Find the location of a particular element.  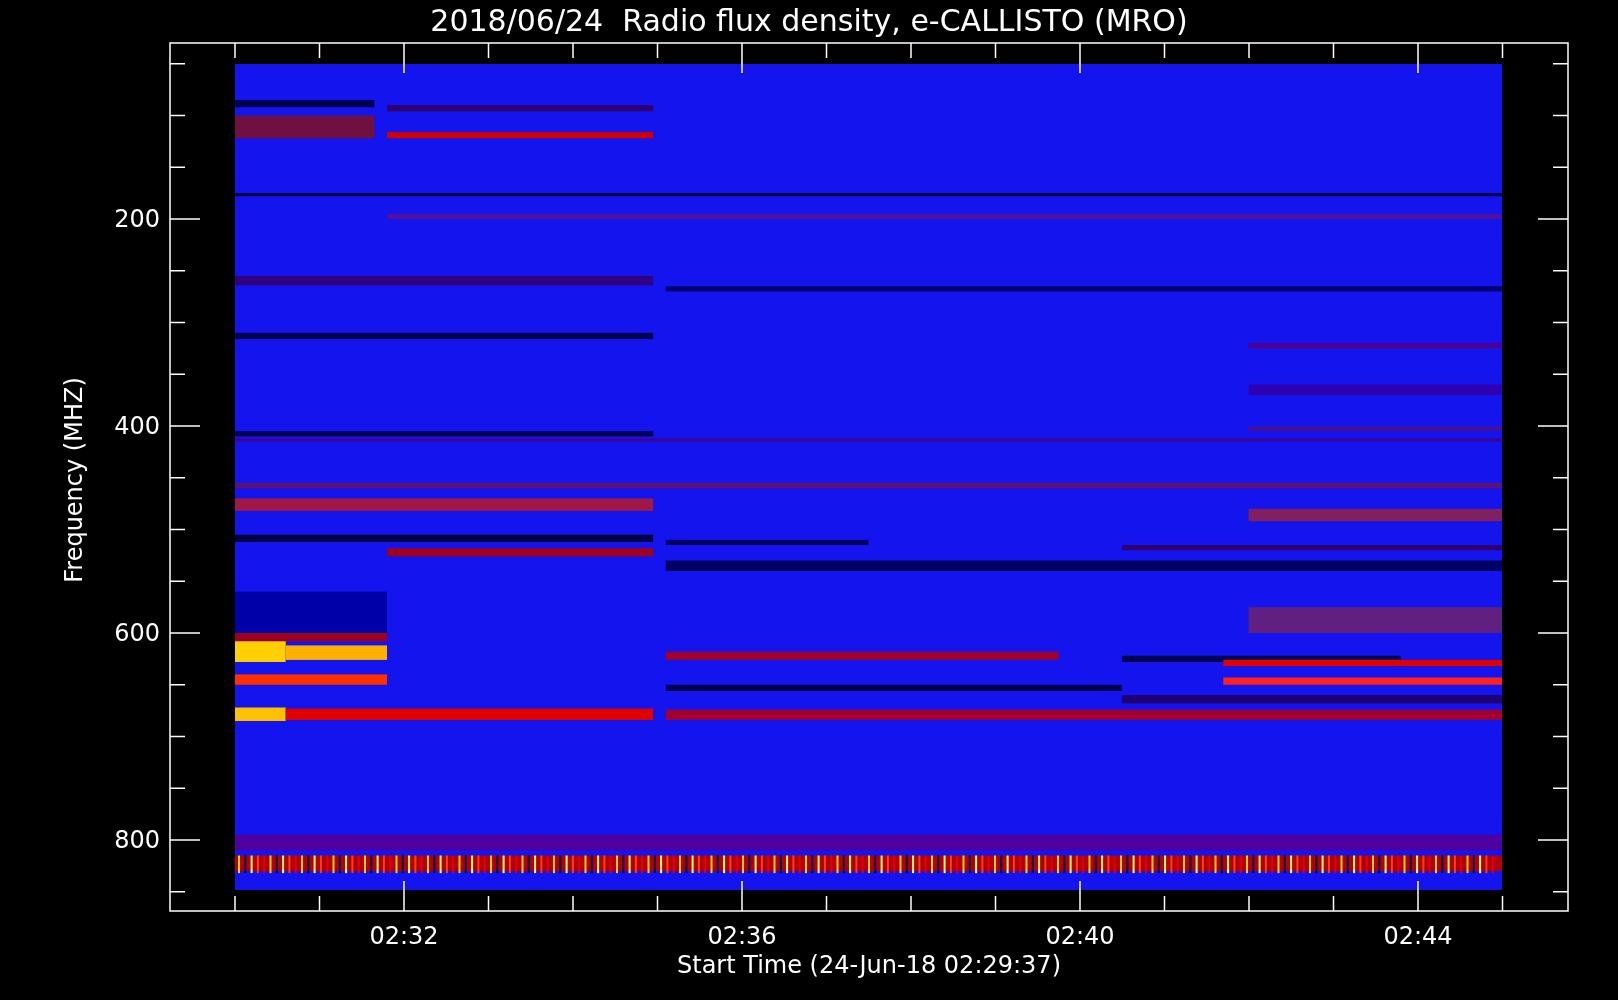

y-tick-label: 600 is located at coordinates (137, 633).